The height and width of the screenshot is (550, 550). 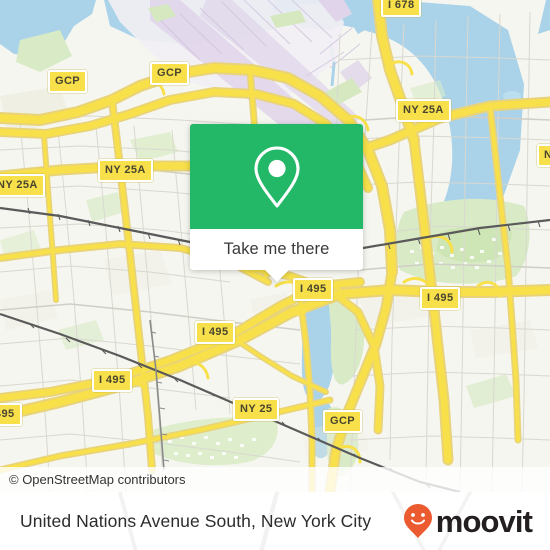 I want to click on shield-i495-4: I 495, so click(x=112, y=380).